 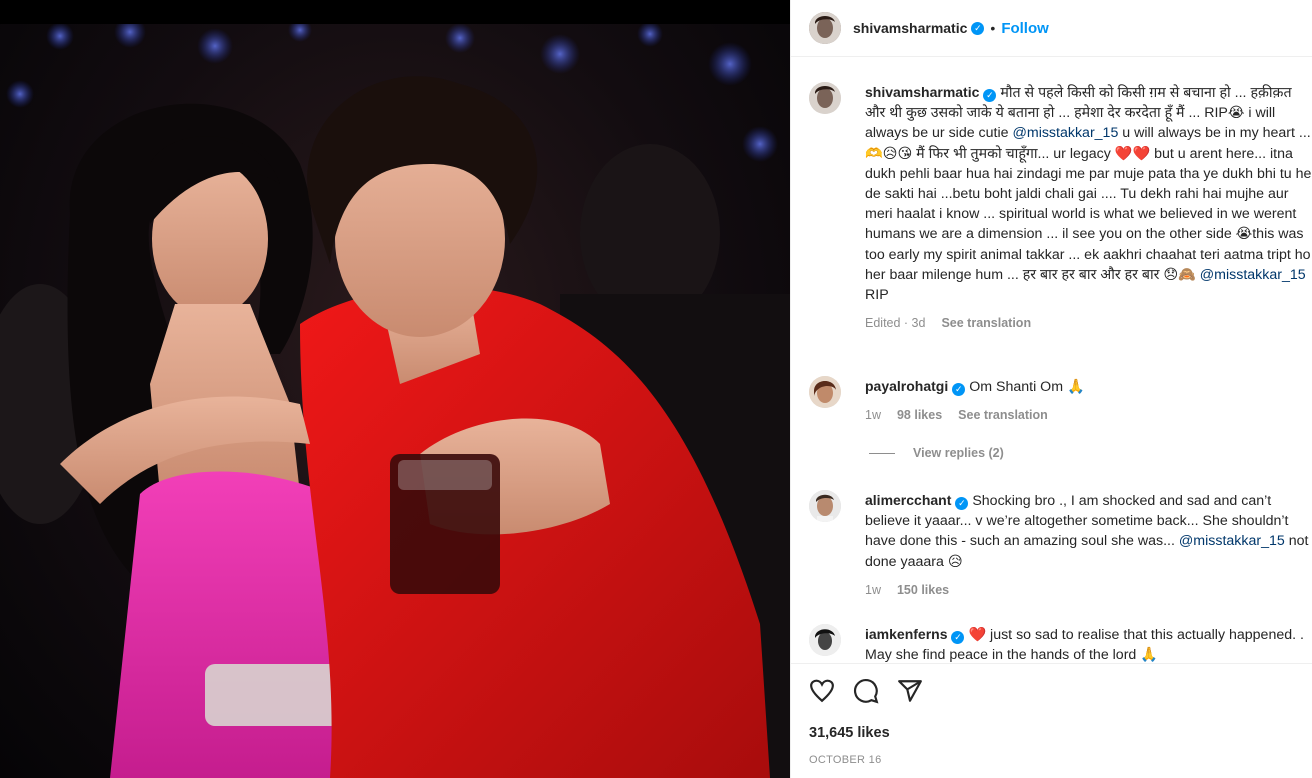 What do you see at coordinates (882, 453) in the screenshot?
I see `replies-line` at bounding box center [882, 453].